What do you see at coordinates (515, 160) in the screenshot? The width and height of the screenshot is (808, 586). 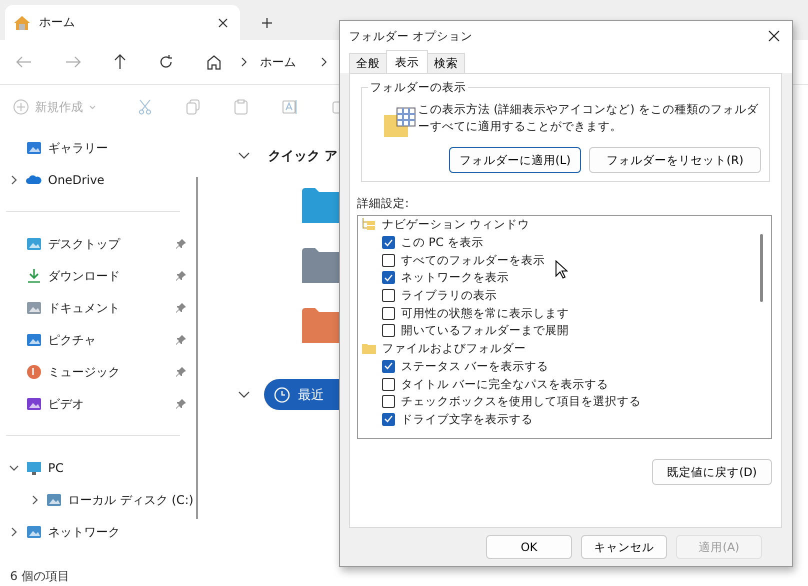 I see `folder-view-button: フォルダーに適用(L)` at bounding box center [515, 160].